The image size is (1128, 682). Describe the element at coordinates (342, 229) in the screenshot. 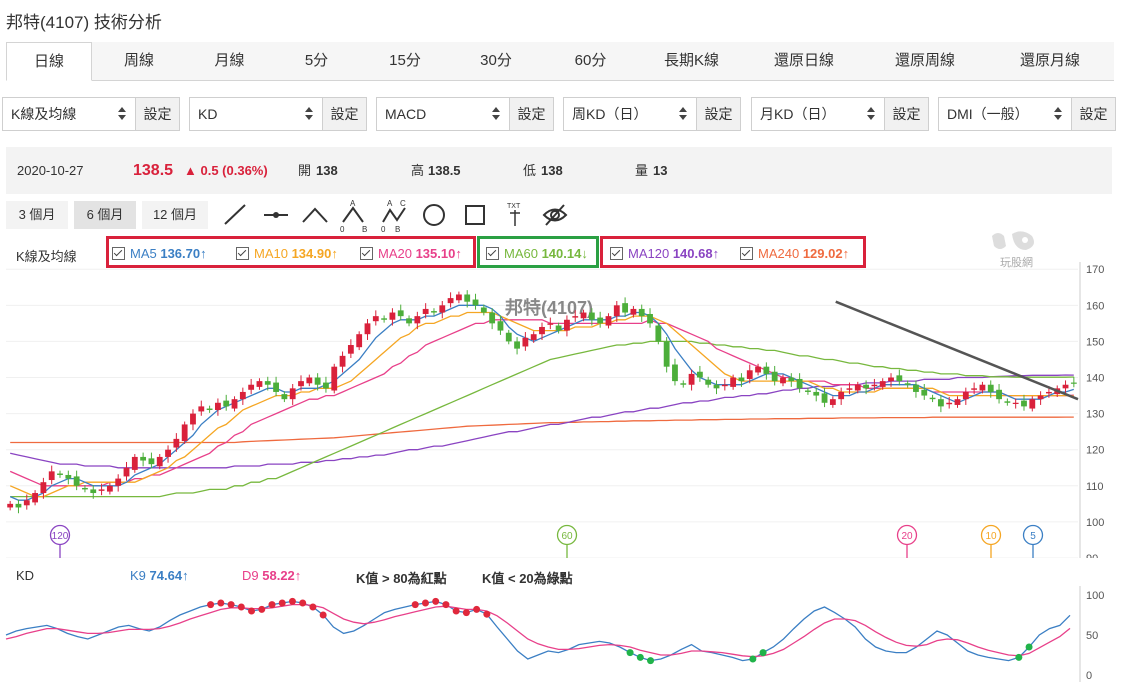

I see `tool-letter: 0` at that location.